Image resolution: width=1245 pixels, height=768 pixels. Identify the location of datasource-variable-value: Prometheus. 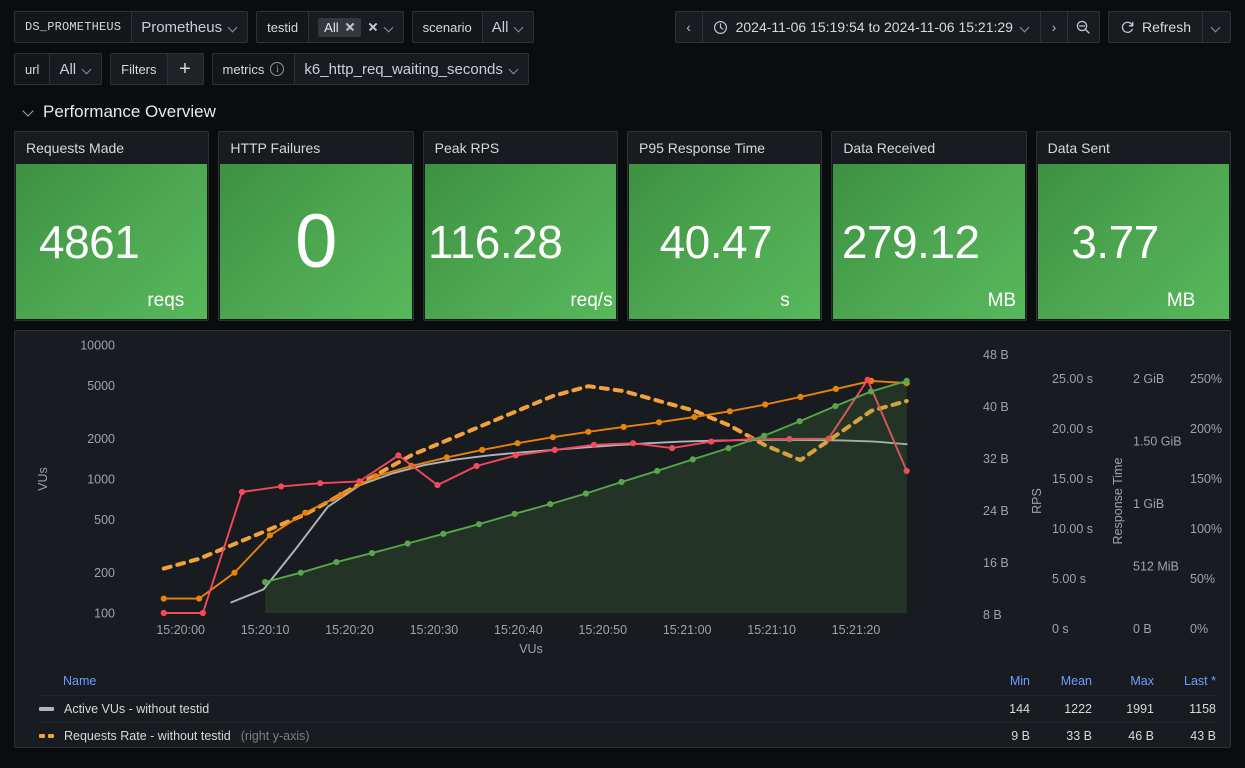
(190, 27).